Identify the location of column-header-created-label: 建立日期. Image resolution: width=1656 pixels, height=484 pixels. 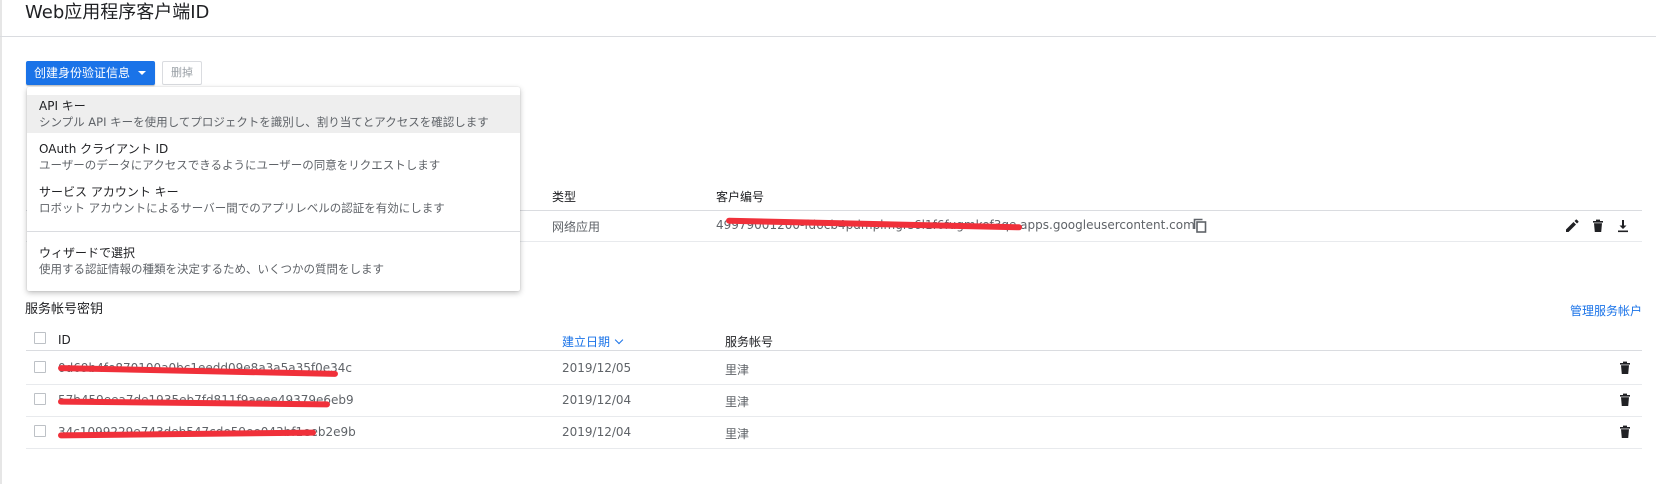
(586, 342).